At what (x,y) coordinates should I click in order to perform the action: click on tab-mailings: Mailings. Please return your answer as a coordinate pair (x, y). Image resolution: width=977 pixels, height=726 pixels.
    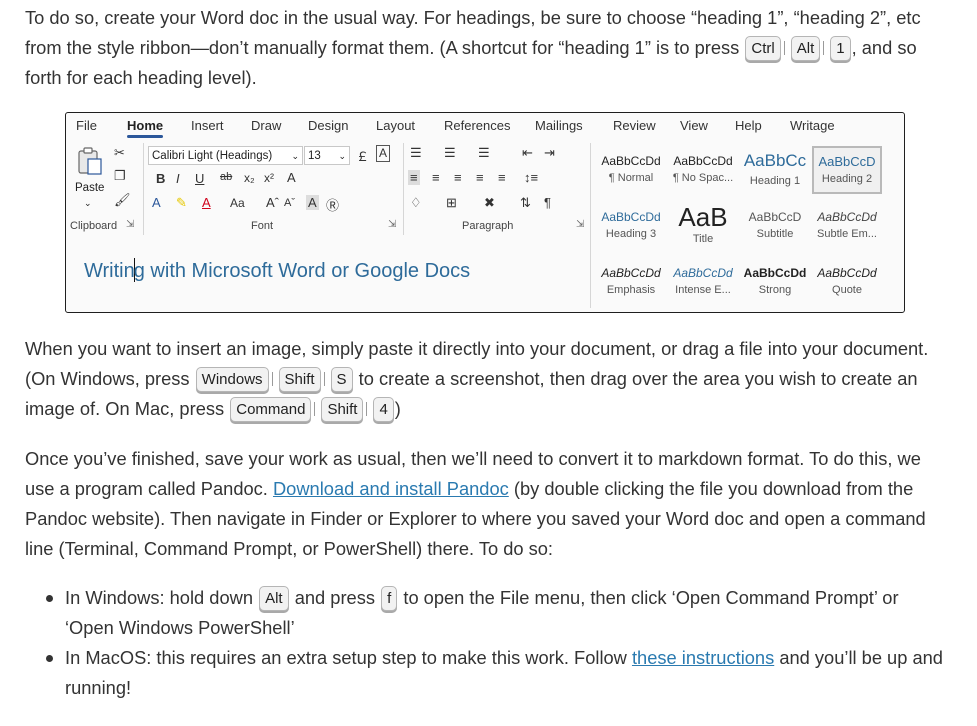
    Looking at the image, I should click on (559, 125).